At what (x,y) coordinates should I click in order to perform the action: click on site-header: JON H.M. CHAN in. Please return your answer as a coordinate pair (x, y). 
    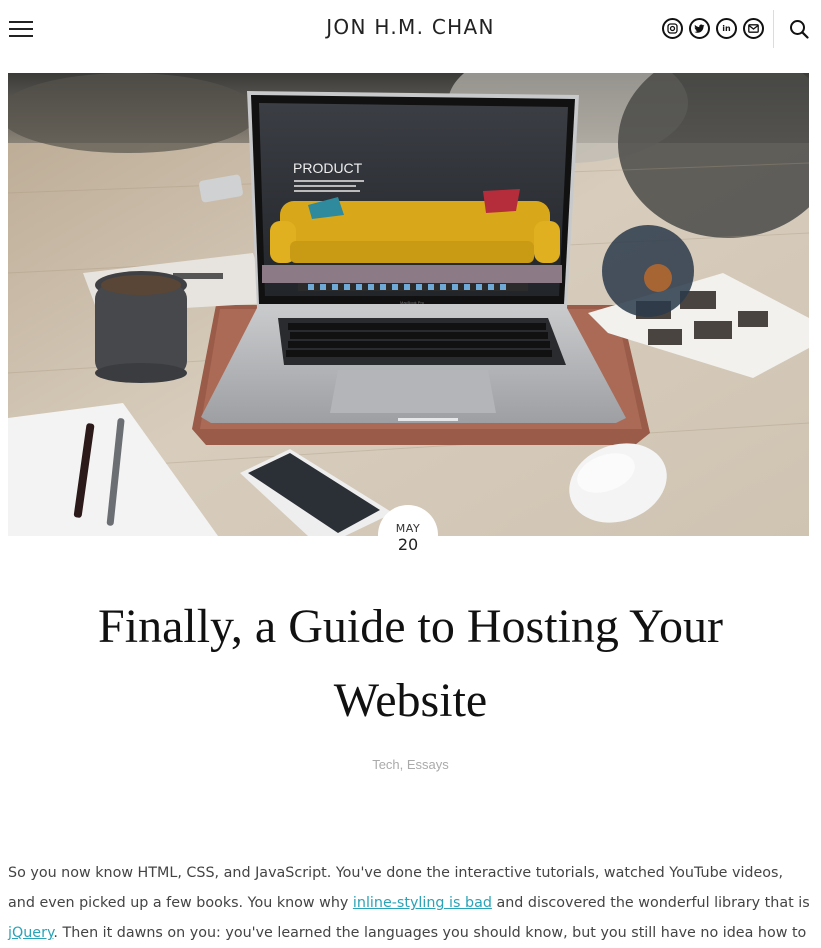
    Looking at the image, I should click on (410, 29).